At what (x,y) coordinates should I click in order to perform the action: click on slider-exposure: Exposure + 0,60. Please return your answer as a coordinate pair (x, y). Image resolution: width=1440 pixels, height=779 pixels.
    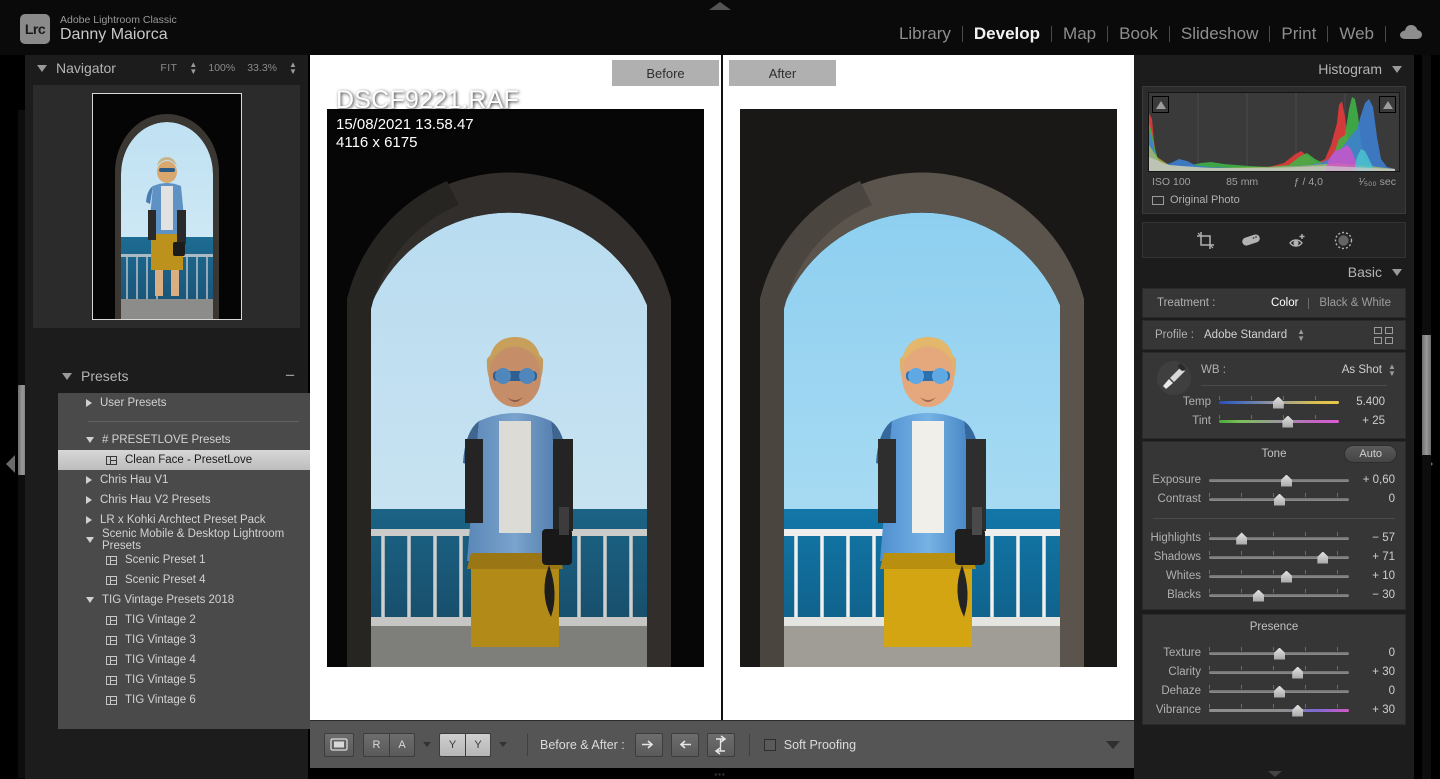
    Looking at the image, I should click on (1274, 479).